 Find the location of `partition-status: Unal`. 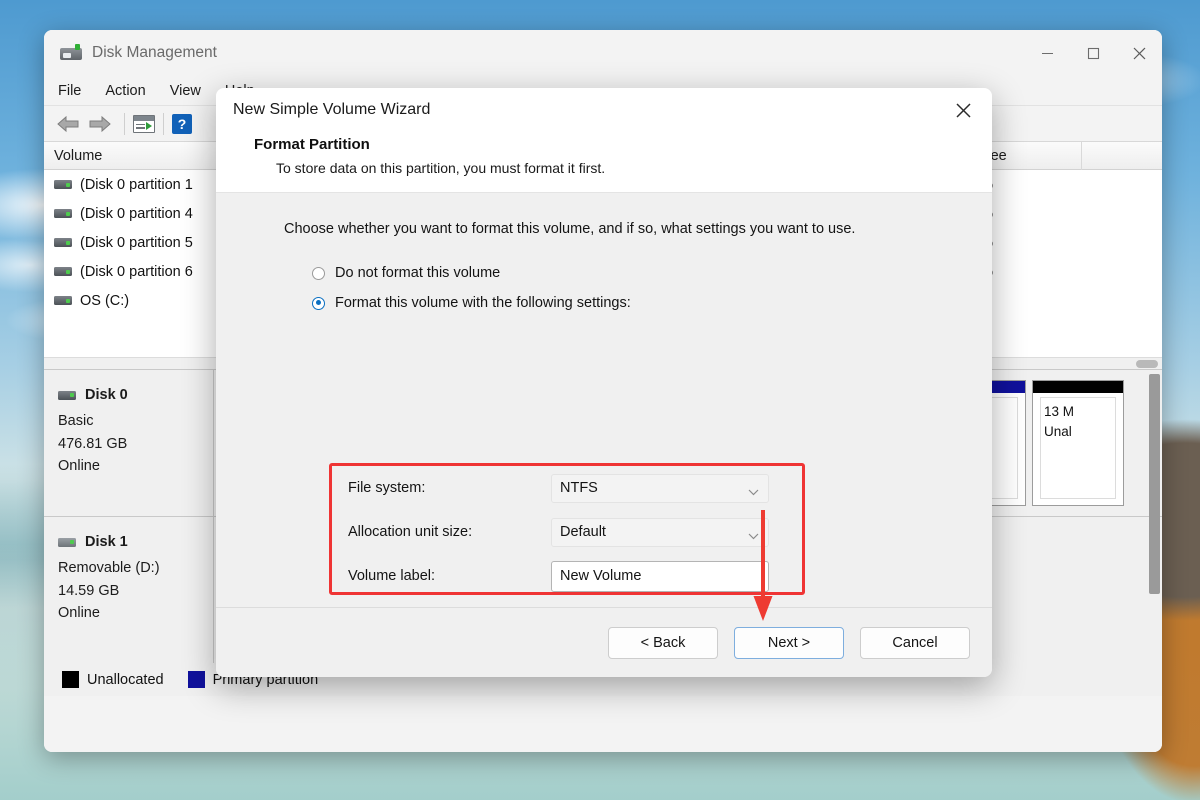

partition-status: Unal is located at coordinates (1058, 432).